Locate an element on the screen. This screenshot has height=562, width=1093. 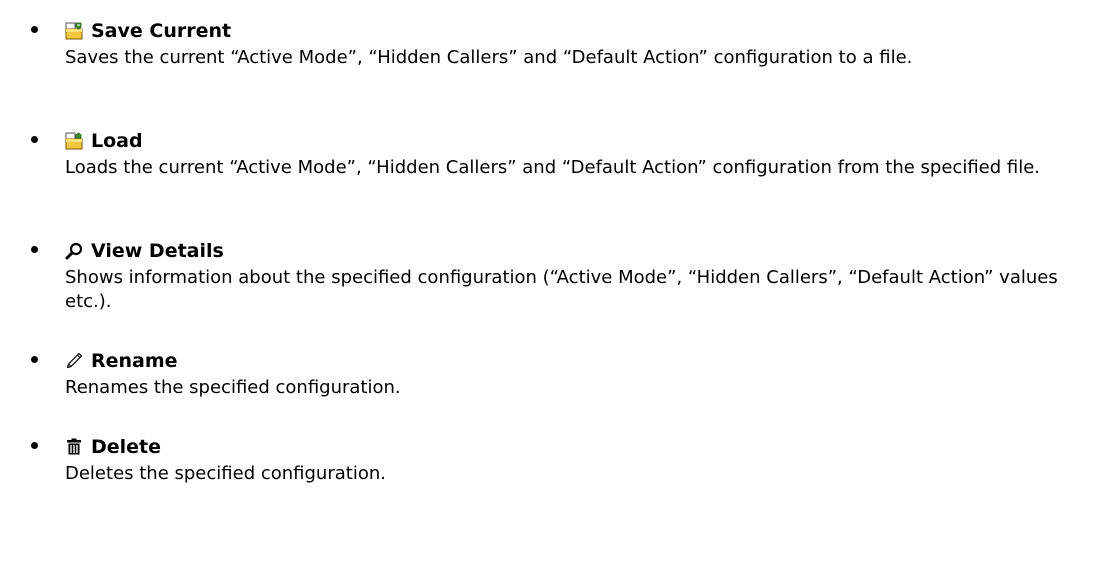
item-title: Save Current is located at coordinates (161, 31).